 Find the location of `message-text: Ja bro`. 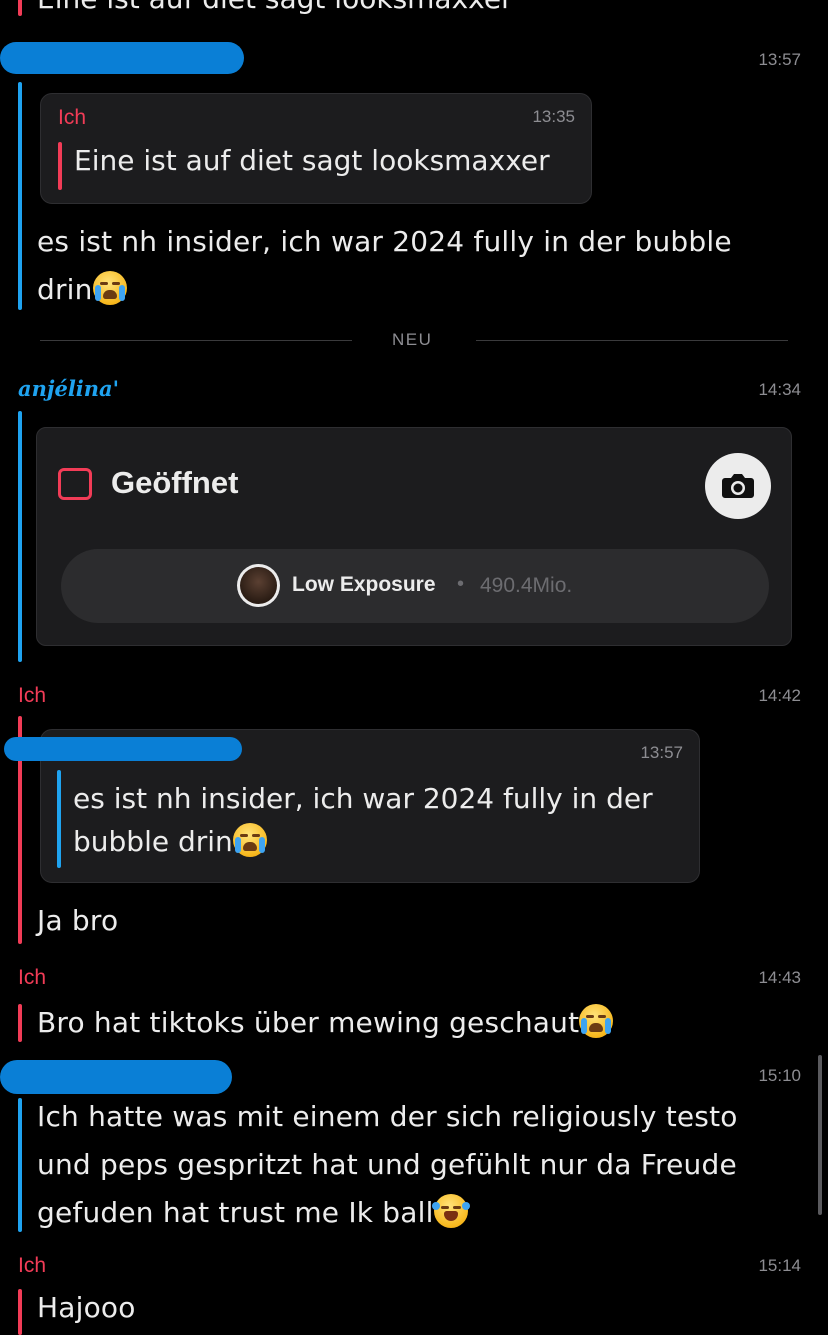

message-text: Ja bro is located at coordinates (78, 920).